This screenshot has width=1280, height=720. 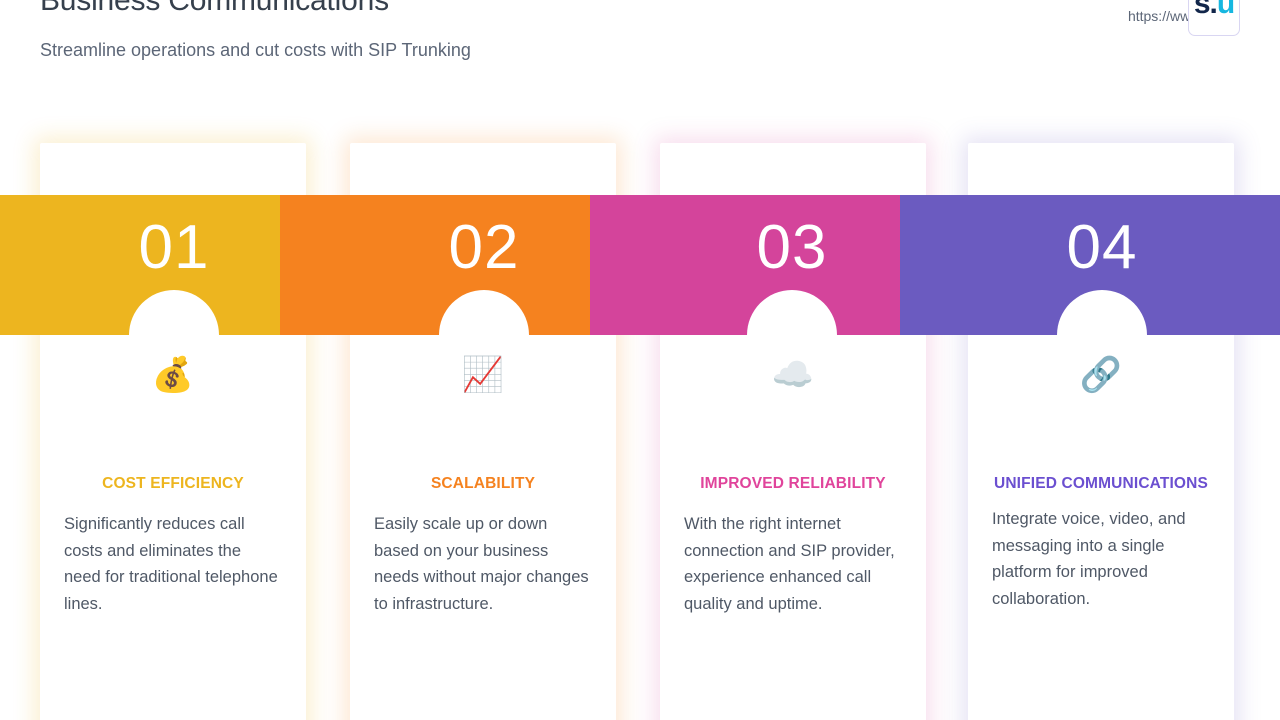 I want to click on link-chain-icon: 🔗, so click(x=1101, y=375).